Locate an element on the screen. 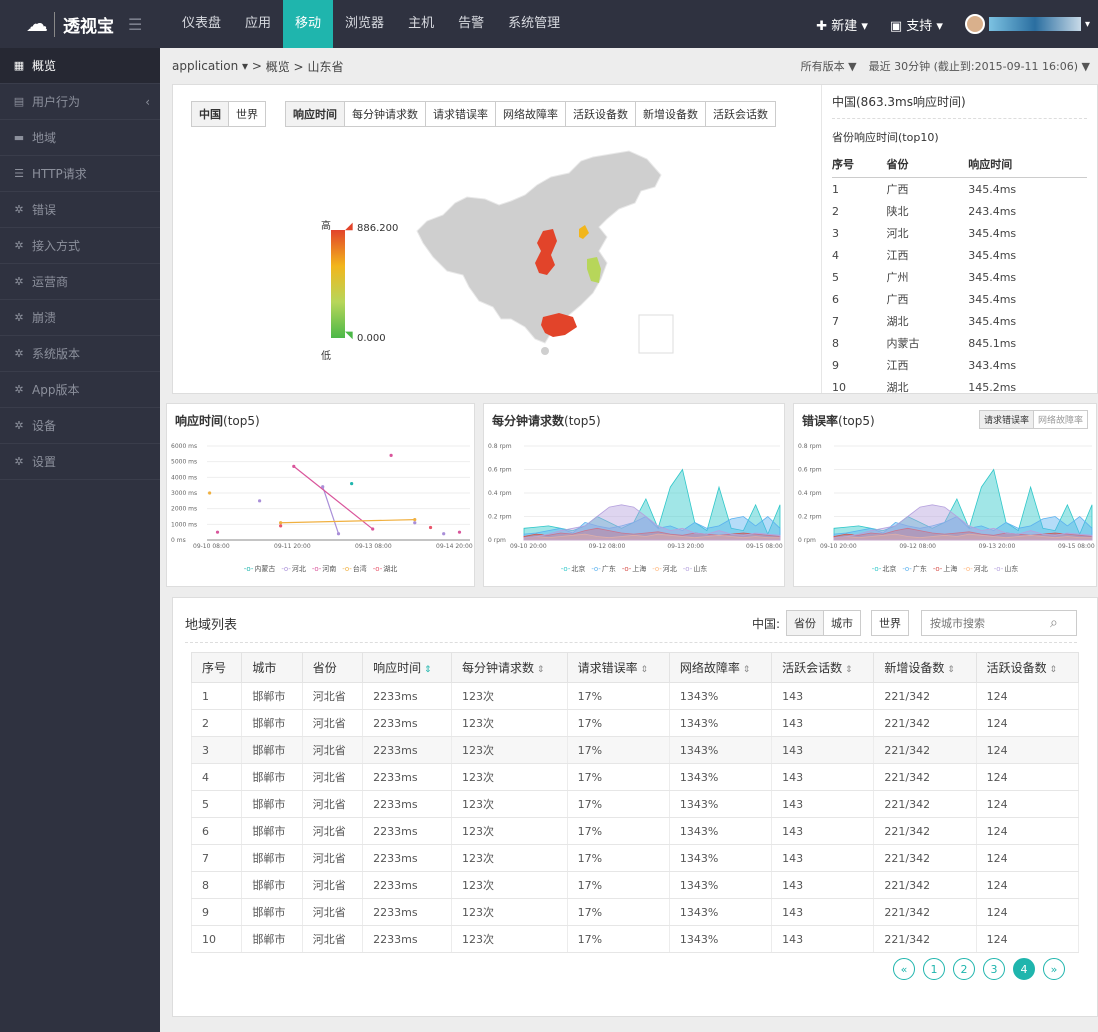 Image resolution: width=1098 pixels, height=1032 pixels. sidebar-item-8: ✲ 系统版本 is located at coordinates (80, 354).